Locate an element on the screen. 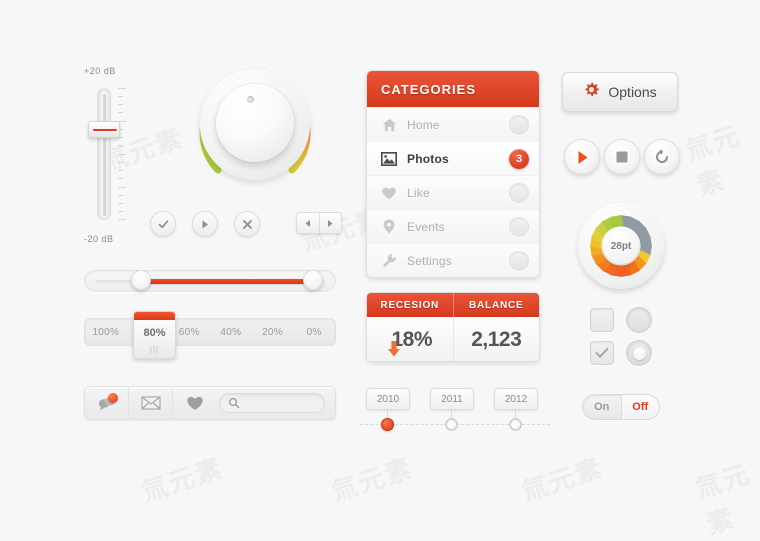 This screenshot has height=541, width=760. photo-icon is located at coordinates (389, 158).